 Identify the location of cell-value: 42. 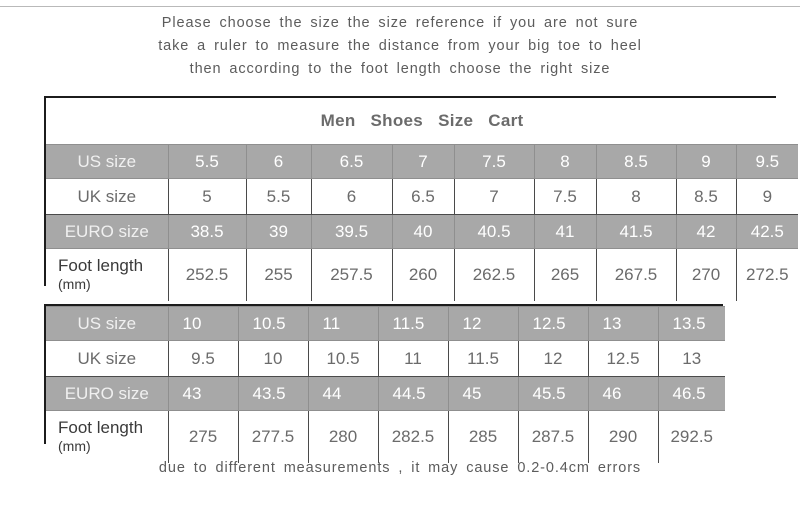
(706, 231).